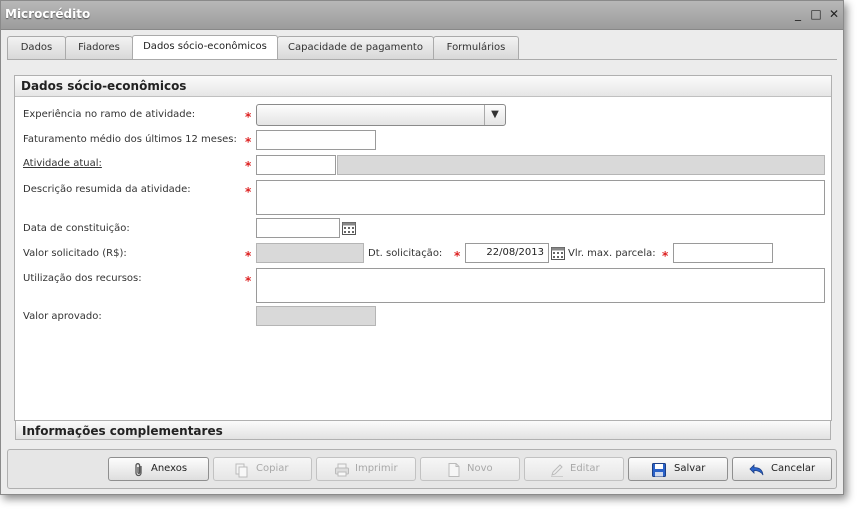  Describe the element at coordinates (507, 253) in the screenshot. I see `dt-solicitacao-input: 22/08/2013` at that location.